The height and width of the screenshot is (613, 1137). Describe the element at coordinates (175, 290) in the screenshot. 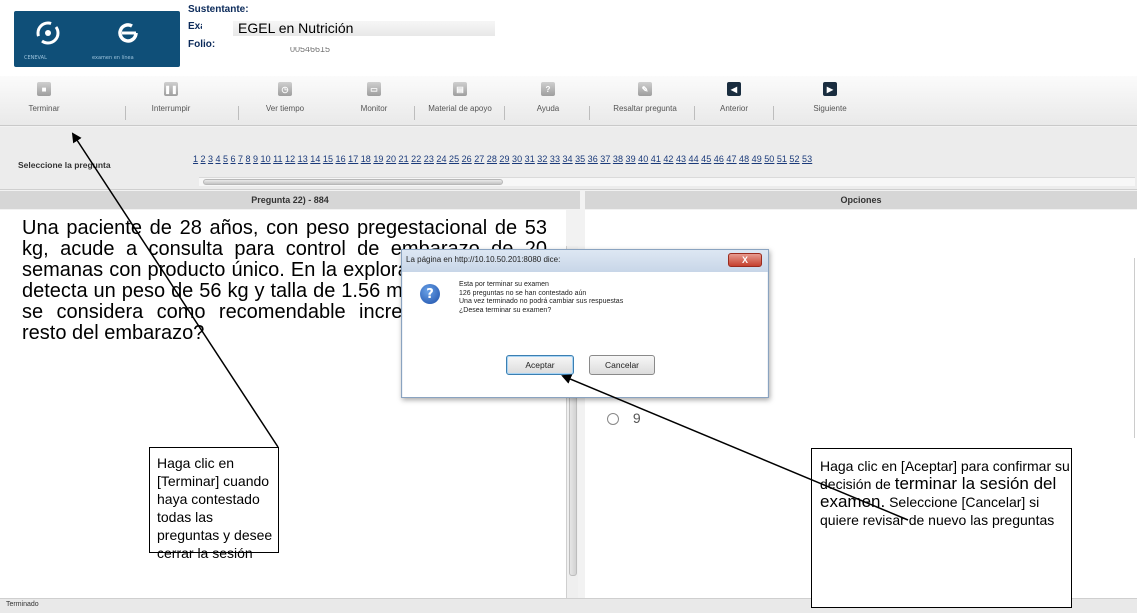

I see `terminar-arrow` at that location.